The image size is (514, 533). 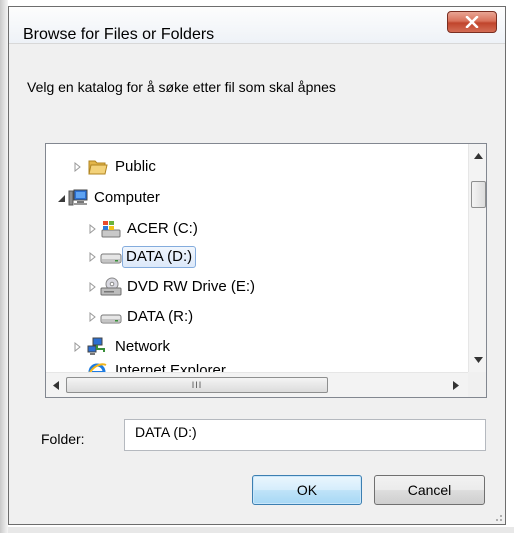 What do you see at coordinates (162, 228) in the screenshot?
I see `tree-item-label: ACER (C:)` at bounding box center [162, 228].